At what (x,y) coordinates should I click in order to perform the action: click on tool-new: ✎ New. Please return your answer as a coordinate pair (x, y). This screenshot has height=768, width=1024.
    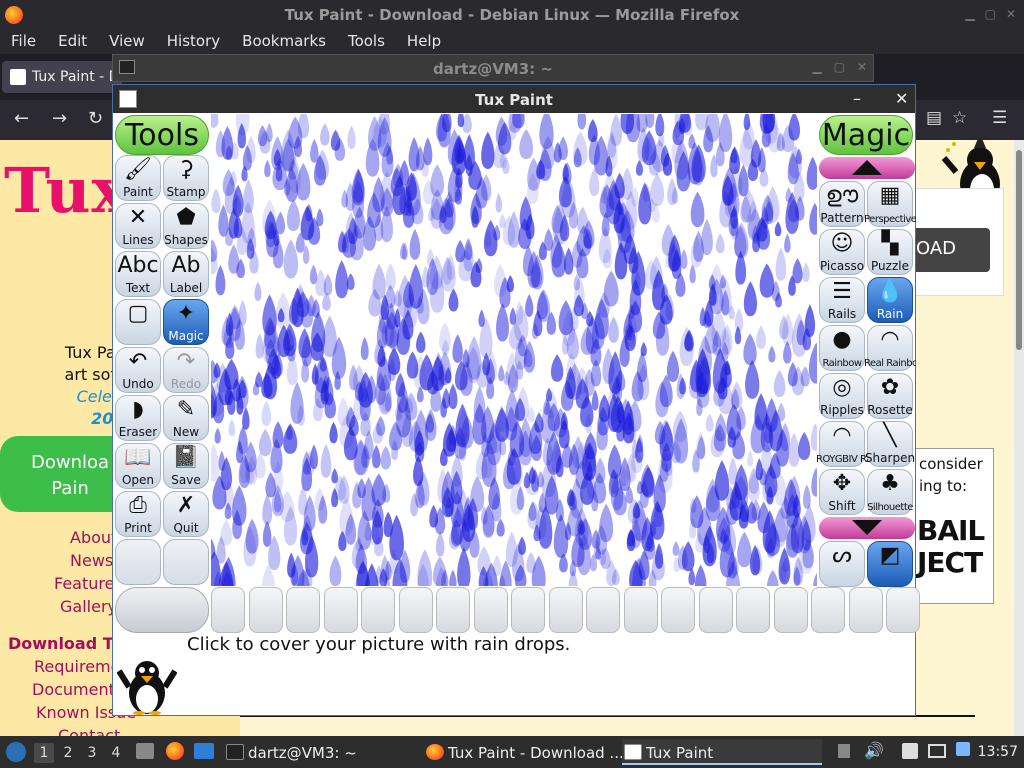
    Looking at the image, I should click on (186, 418).